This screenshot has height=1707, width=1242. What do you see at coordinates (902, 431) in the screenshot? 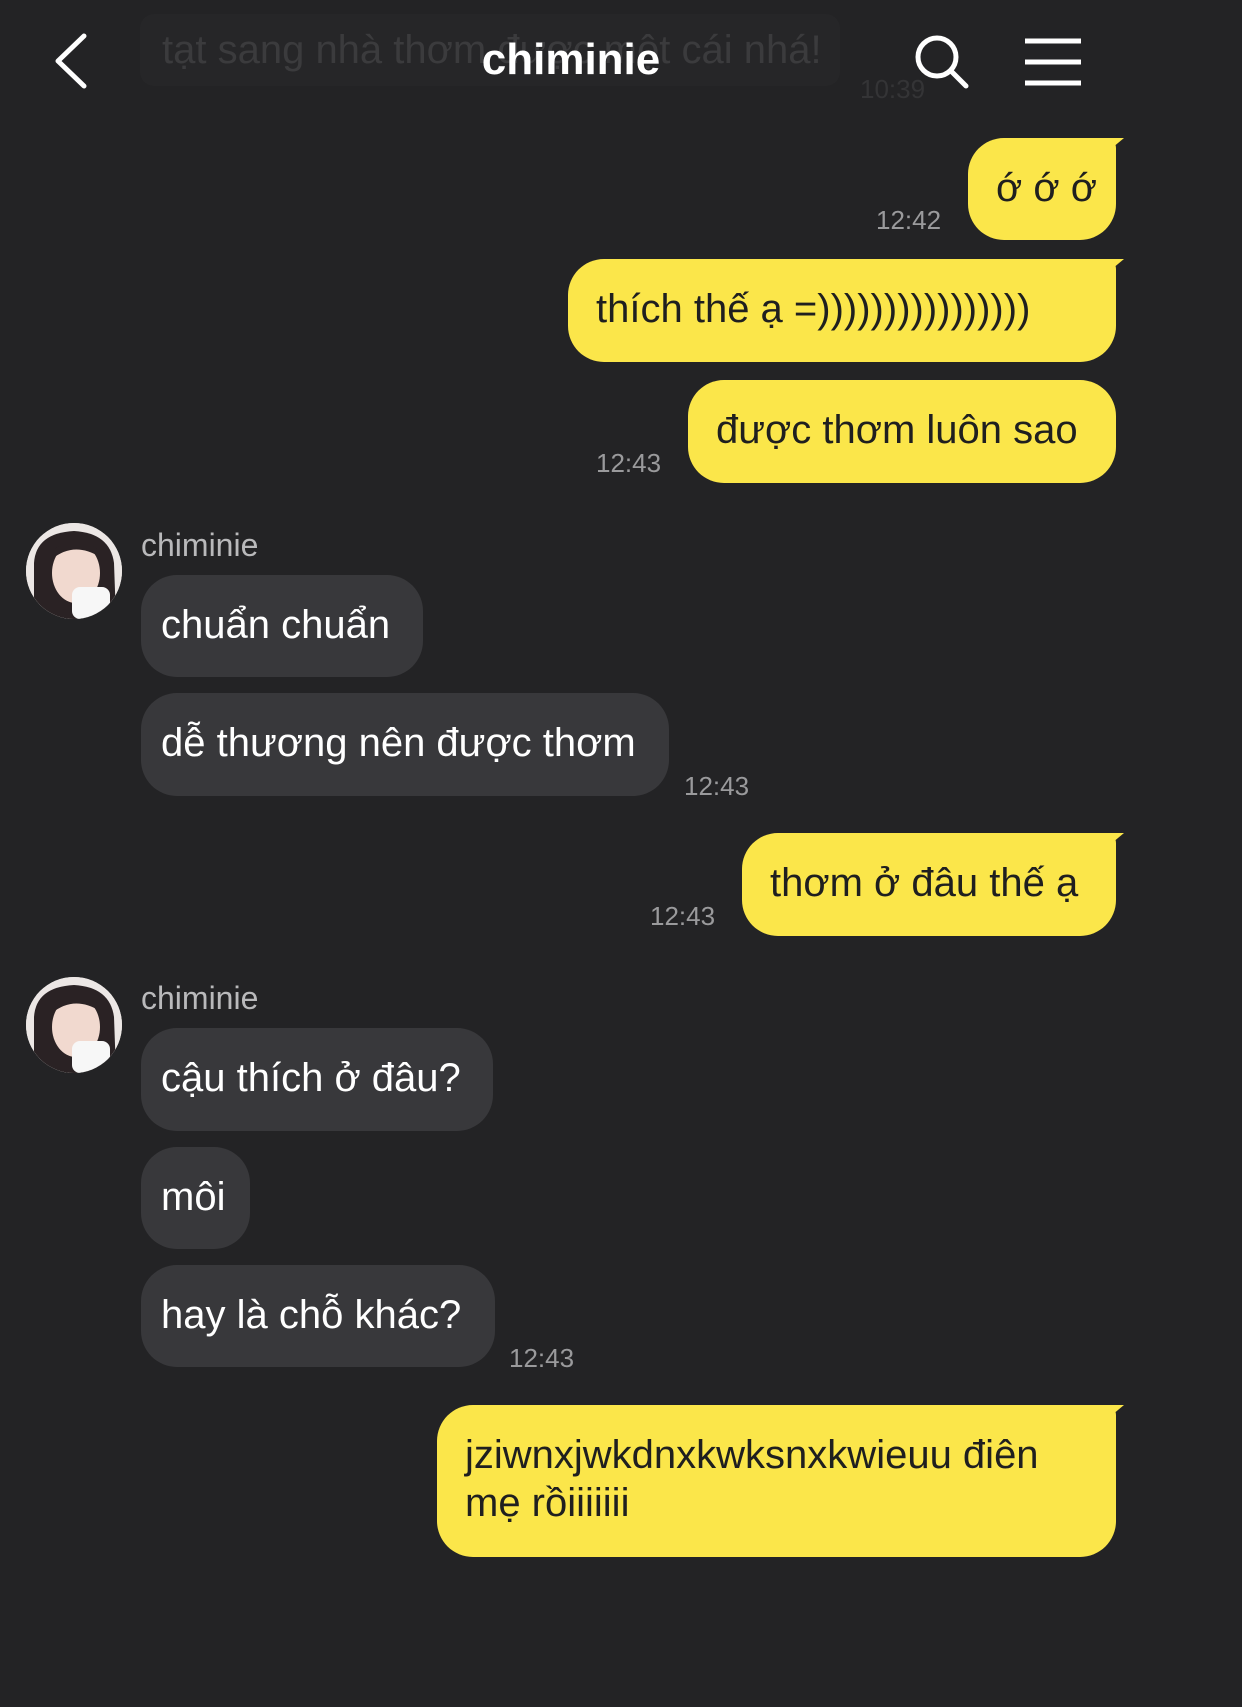
I see `outgoing-message: được thơm luôn sao` at bounding box center [902, 431].